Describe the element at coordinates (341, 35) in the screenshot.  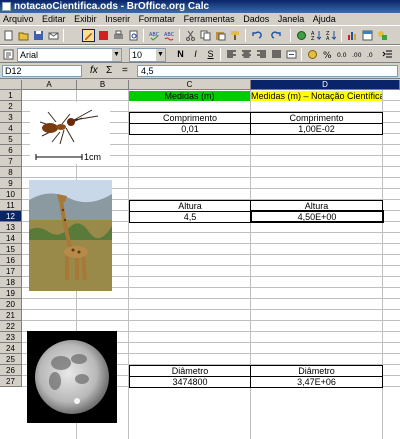
I see `toolbar-separator` at that location.